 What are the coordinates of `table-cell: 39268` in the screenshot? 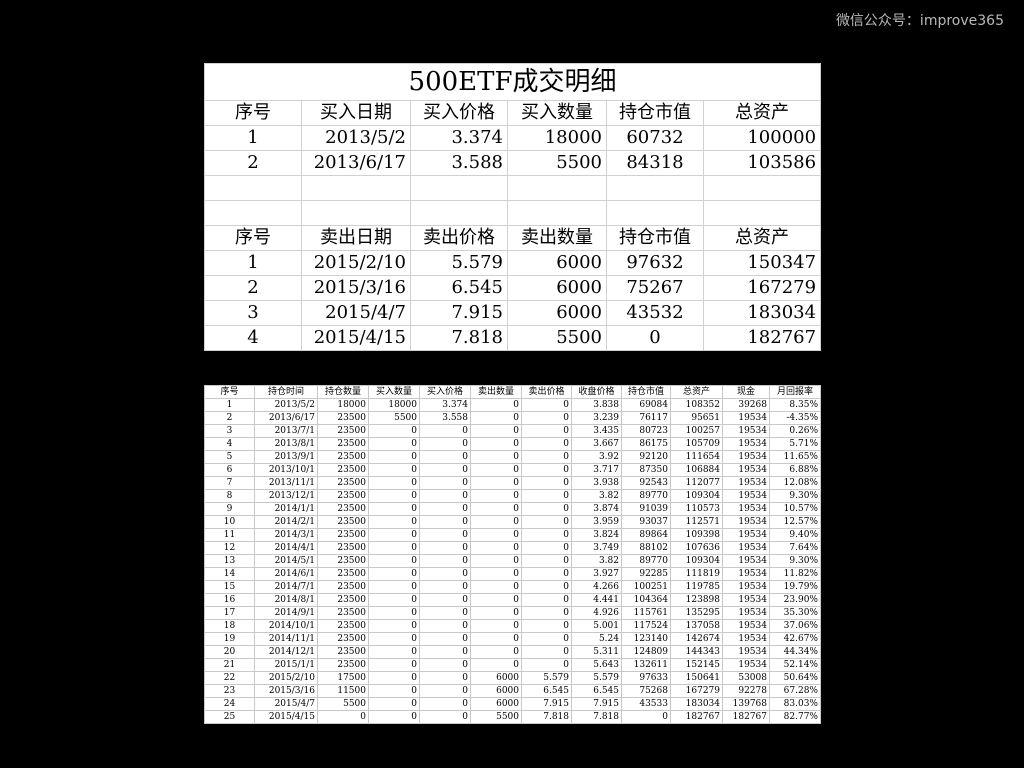 It's located at (746, 405).